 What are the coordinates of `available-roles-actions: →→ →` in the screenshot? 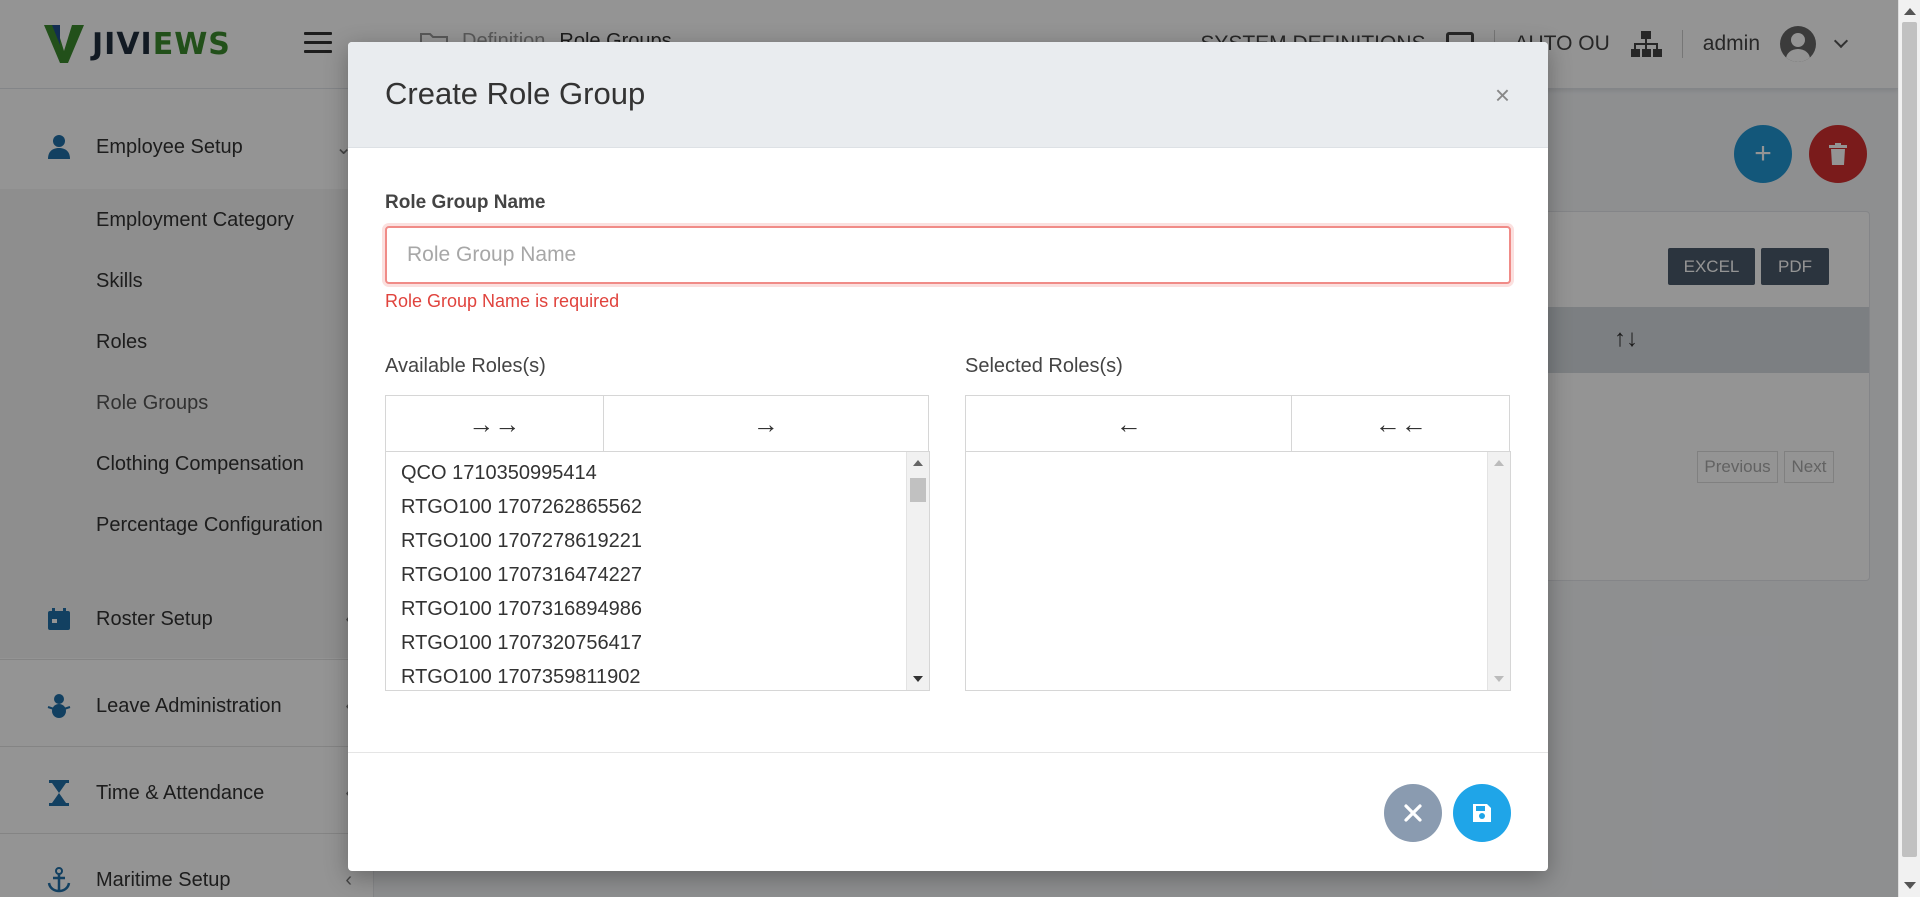 It's located at (657, 423).